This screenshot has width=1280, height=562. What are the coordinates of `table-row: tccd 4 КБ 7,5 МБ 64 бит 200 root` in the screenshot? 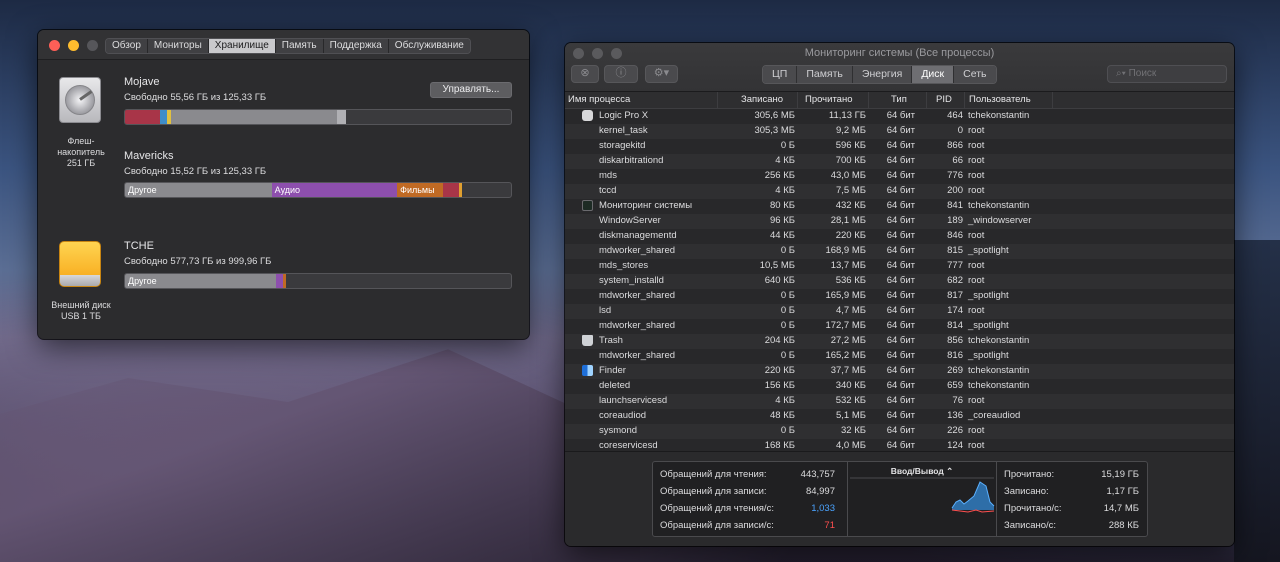 It's located at (899, 191).